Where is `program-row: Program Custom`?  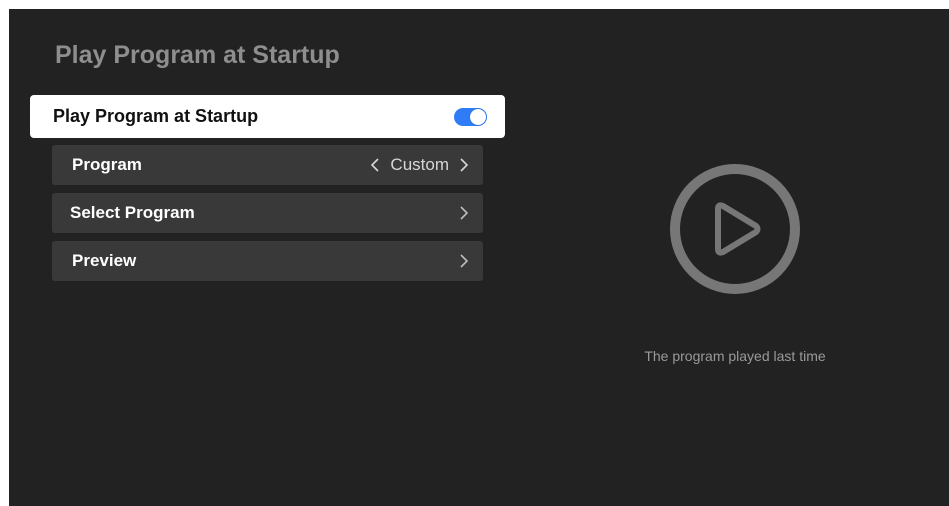 program-row: Program Custom is located at coordinates (267, 165).